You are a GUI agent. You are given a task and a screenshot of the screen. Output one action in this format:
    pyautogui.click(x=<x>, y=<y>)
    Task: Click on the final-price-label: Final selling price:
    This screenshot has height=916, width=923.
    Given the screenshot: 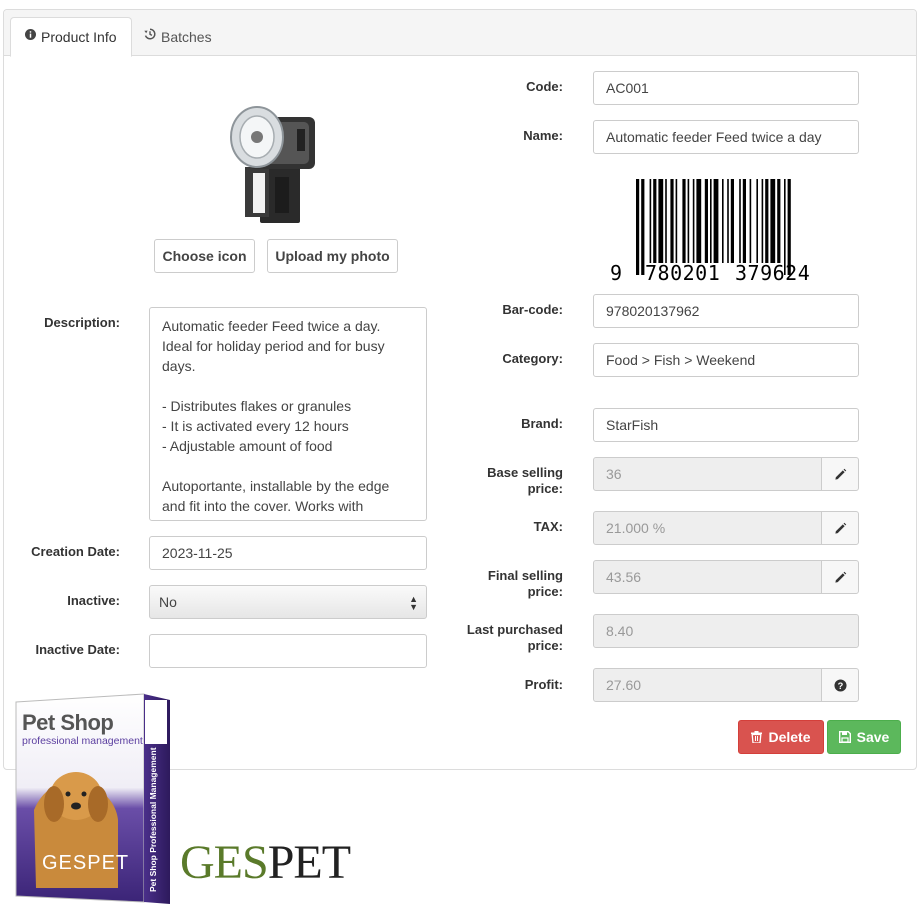 What is the action you would take?
    pyautogui.click(x=501, y=584)
    